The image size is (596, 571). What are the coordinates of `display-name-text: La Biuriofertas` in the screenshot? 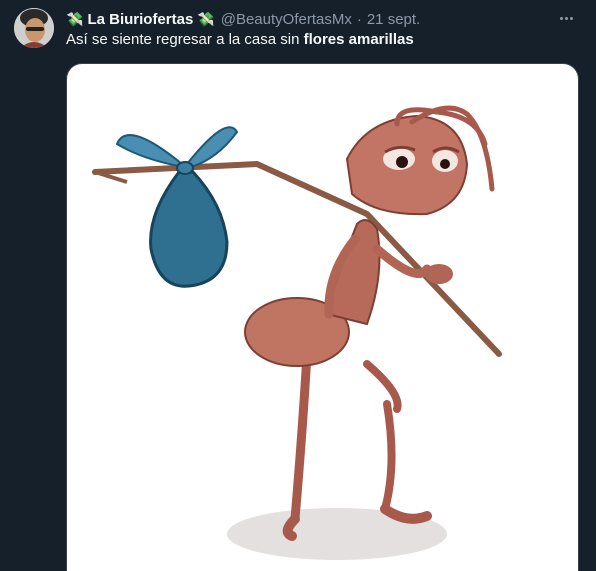 It's located at (140, 19).